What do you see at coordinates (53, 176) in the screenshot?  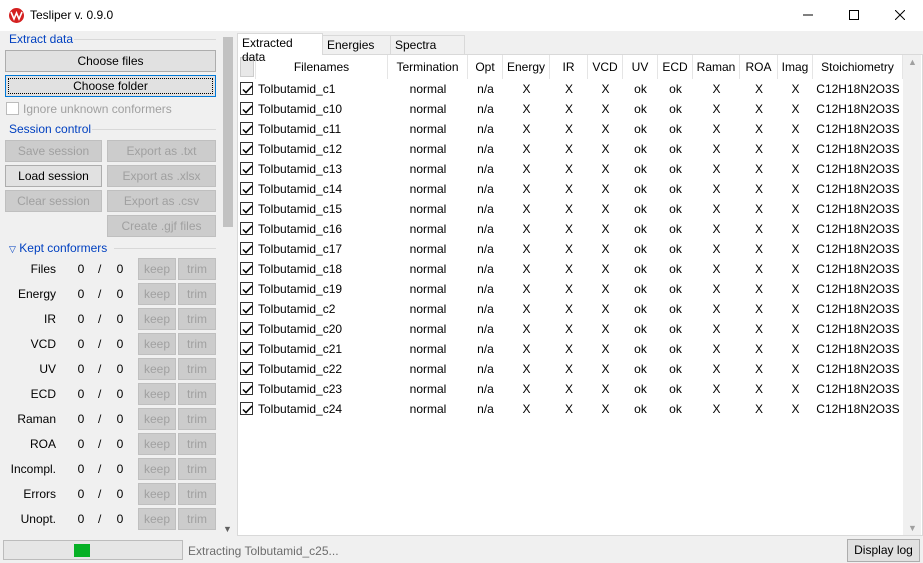 I see `load-session-button: Load session` at bounding box center [53, 176].